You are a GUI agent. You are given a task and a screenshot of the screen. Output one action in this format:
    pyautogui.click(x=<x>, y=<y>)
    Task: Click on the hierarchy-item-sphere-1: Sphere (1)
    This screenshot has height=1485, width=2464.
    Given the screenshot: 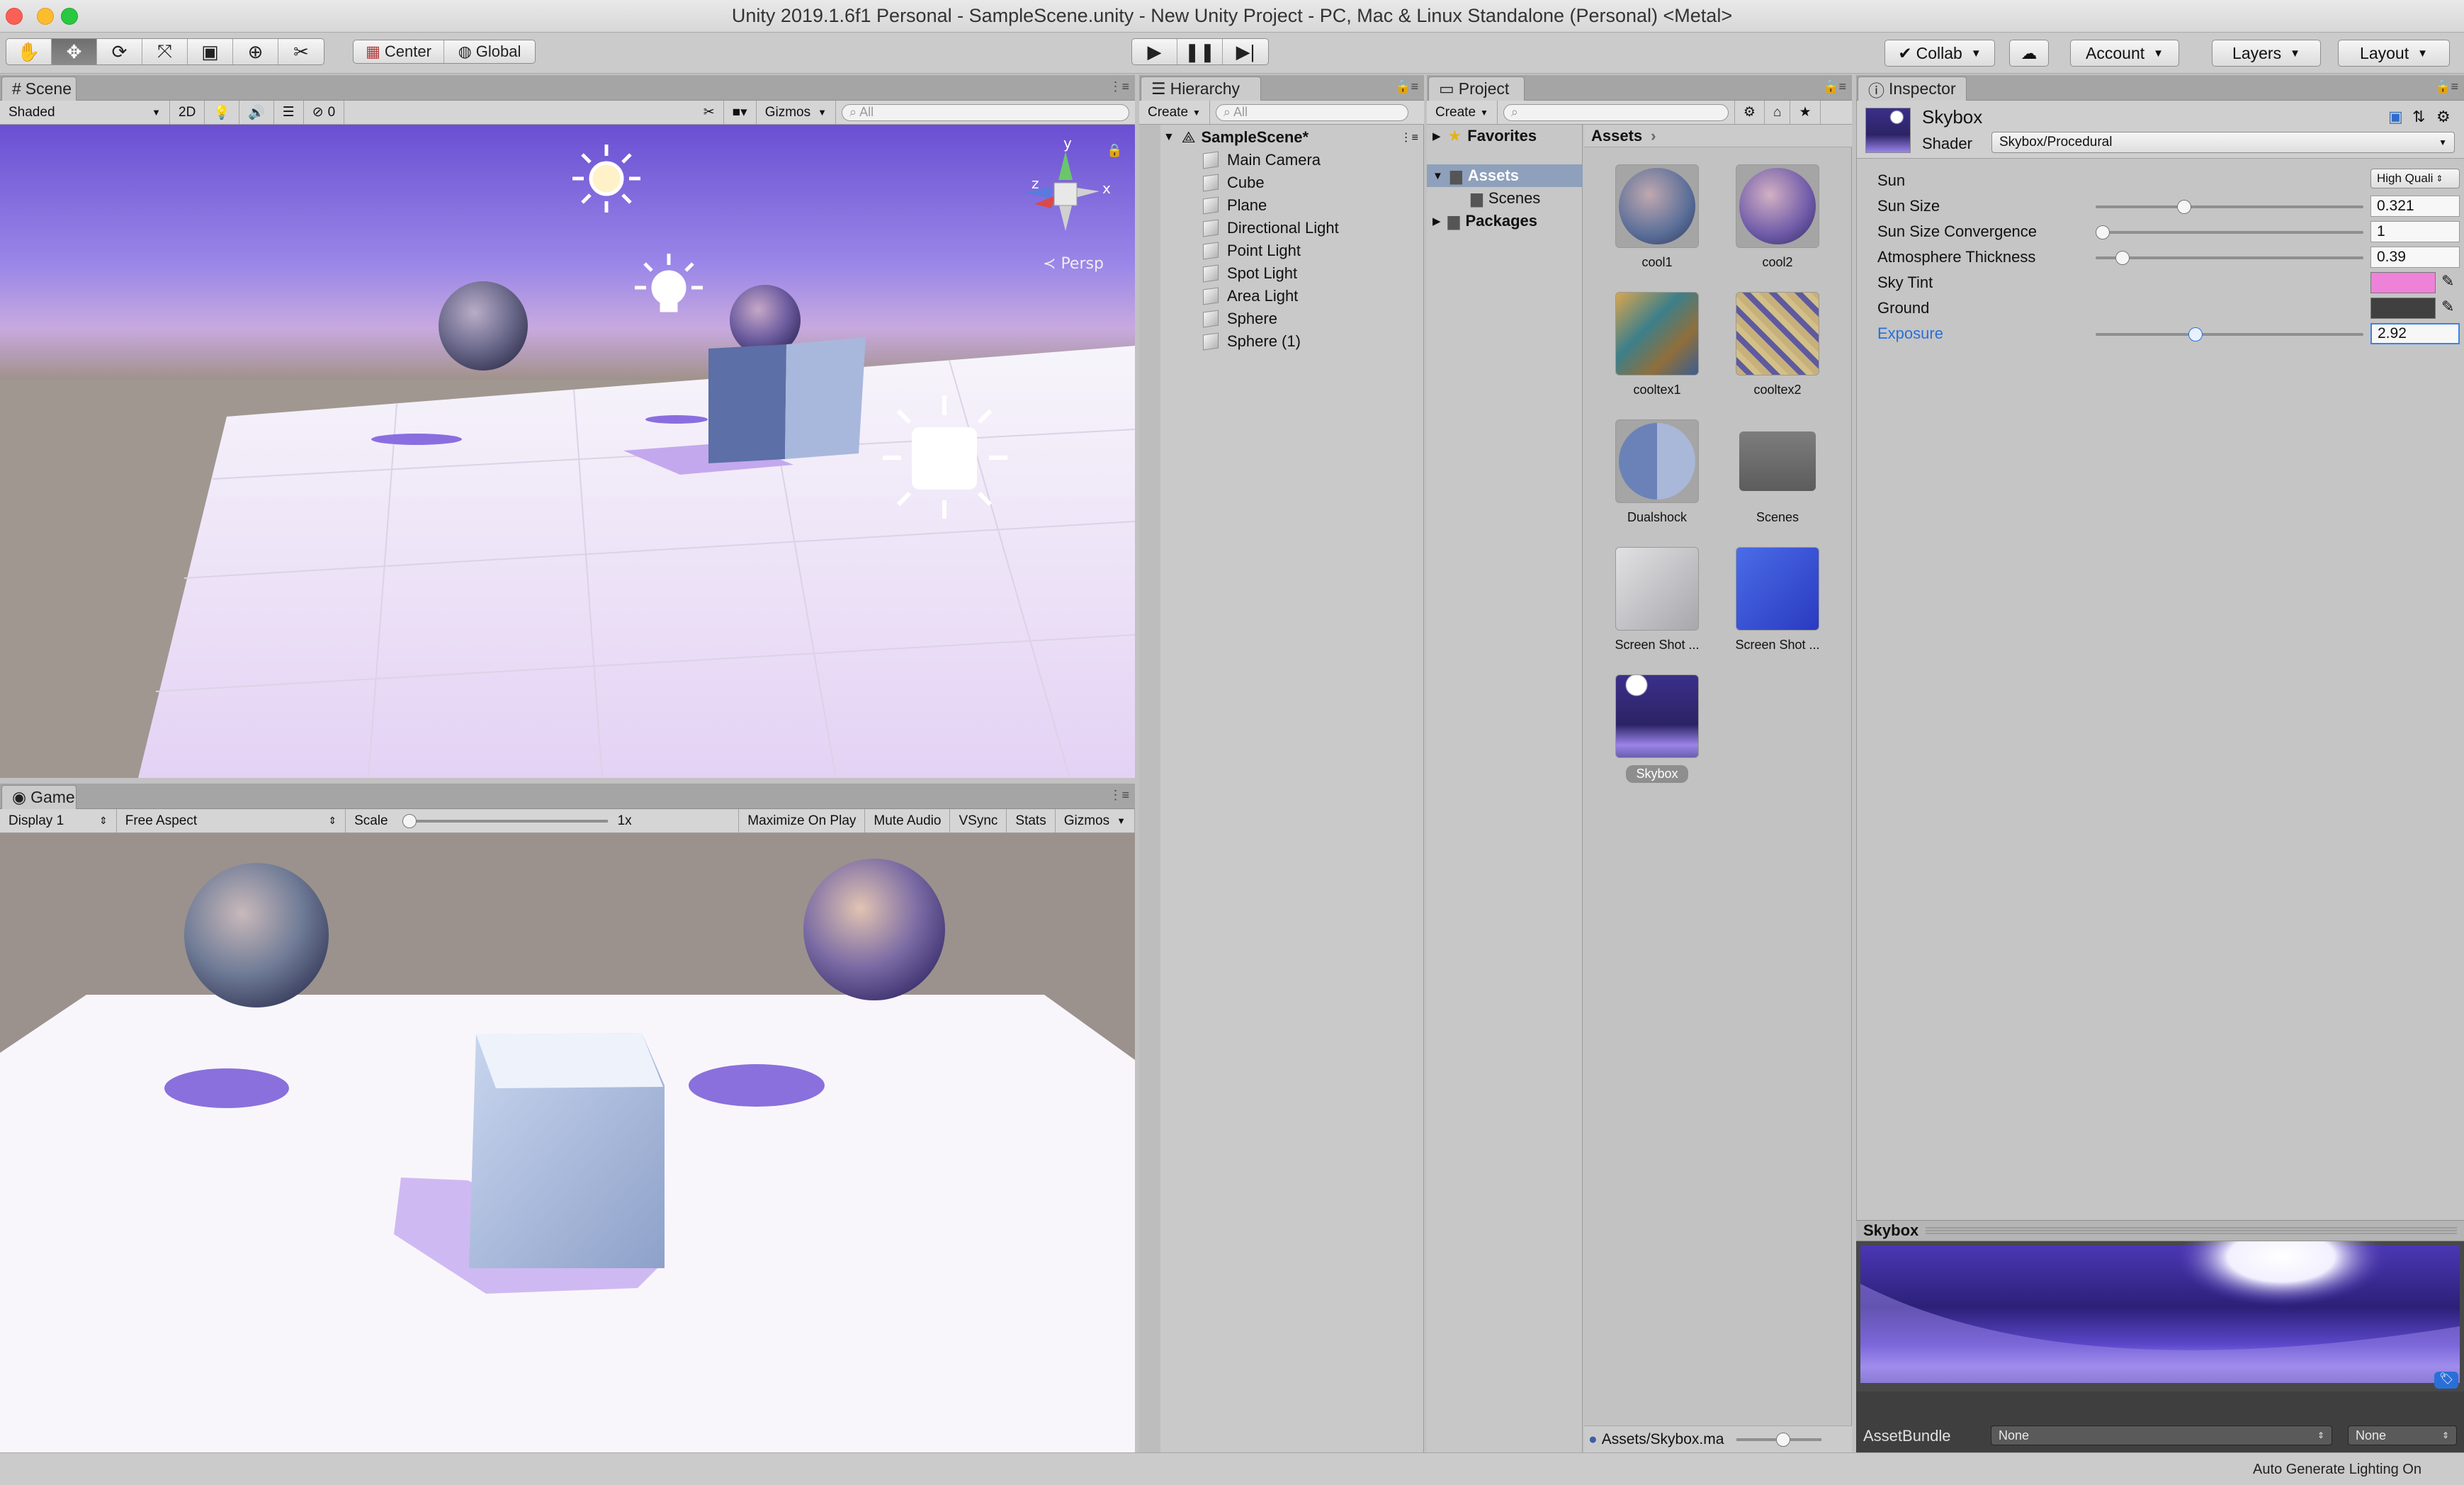 What is the action you would take?
    pyautogui.click(x=1252, y=341)
    